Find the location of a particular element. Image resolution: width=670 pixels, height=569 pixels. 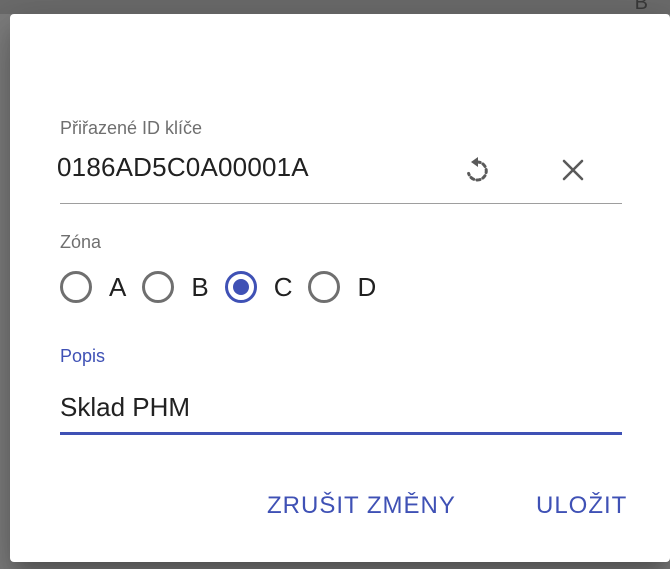

radio-selected-dot is located at coordinates (240, 287).